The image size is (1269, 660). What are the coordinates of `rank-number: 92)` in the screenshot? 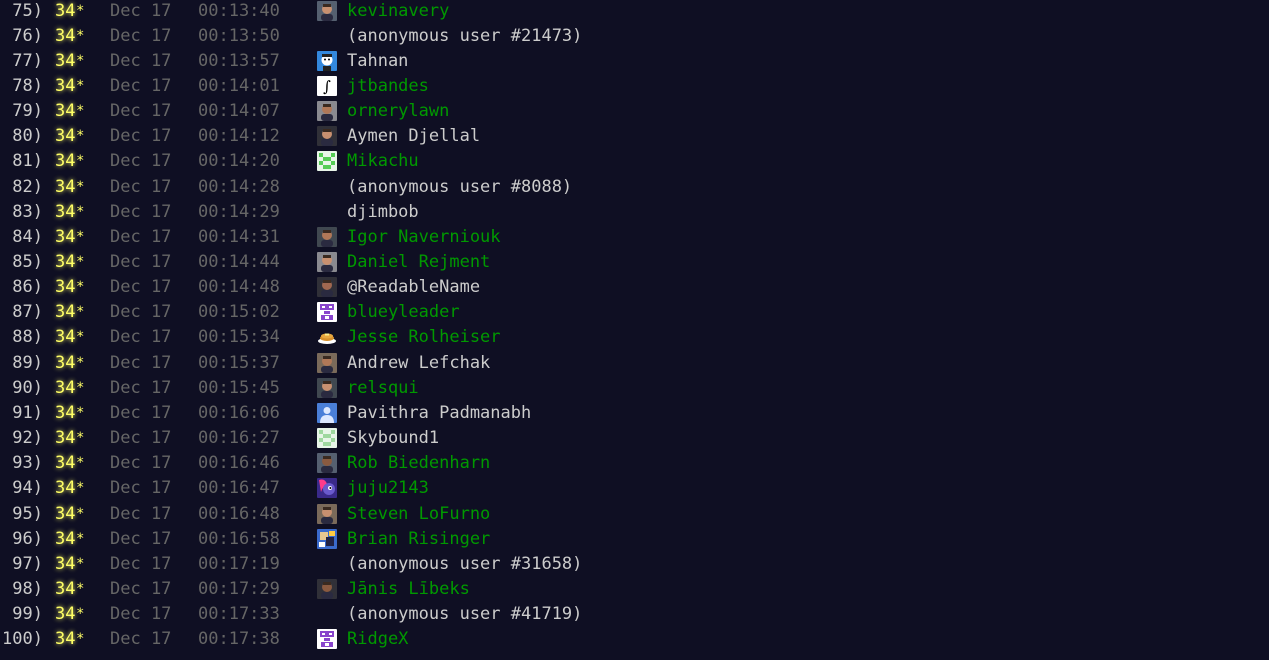 It's located at (27, 438).